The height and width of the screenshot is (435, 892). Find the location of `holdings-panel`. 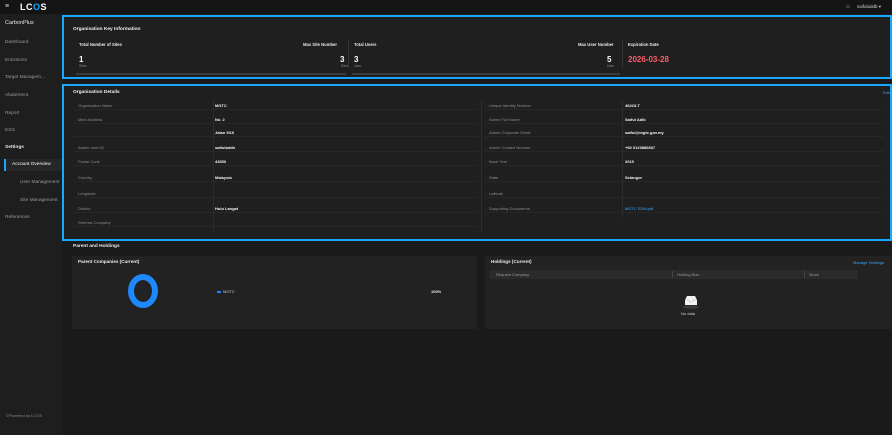

holdings-panel is located at coordinates (688, 292).